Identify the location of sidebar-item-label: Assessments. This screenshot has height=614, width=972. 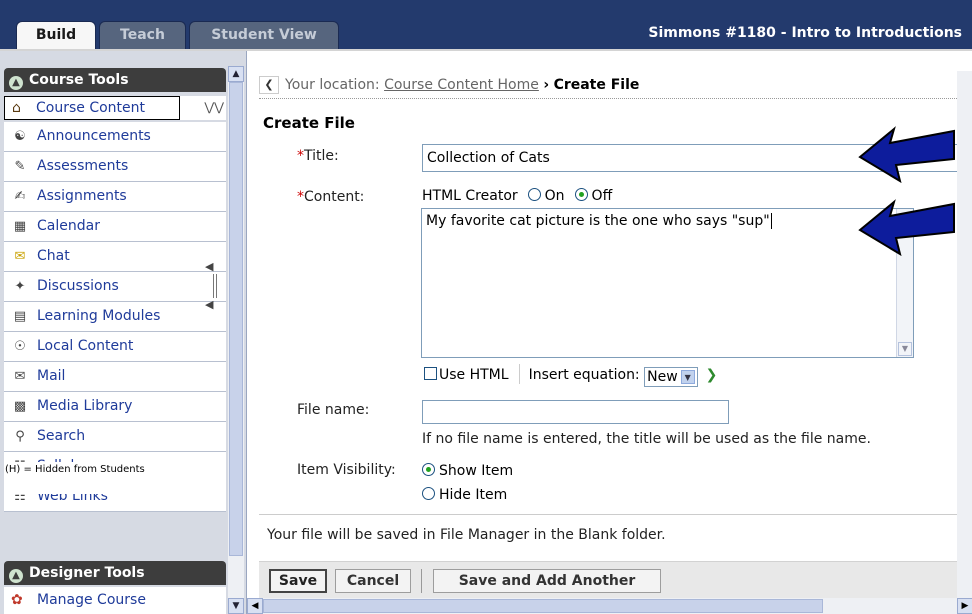
(83, 166).